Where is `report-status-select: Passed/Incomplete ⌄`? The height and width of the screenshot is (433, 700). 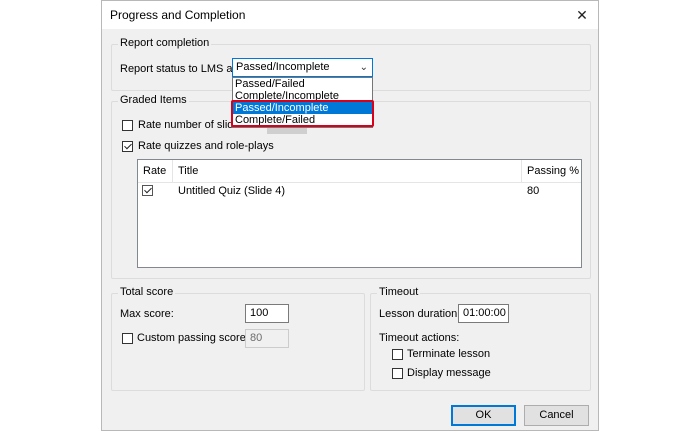 report-status-select: Passed/Incomplete ⌄ is located at coordinates (302, 67).